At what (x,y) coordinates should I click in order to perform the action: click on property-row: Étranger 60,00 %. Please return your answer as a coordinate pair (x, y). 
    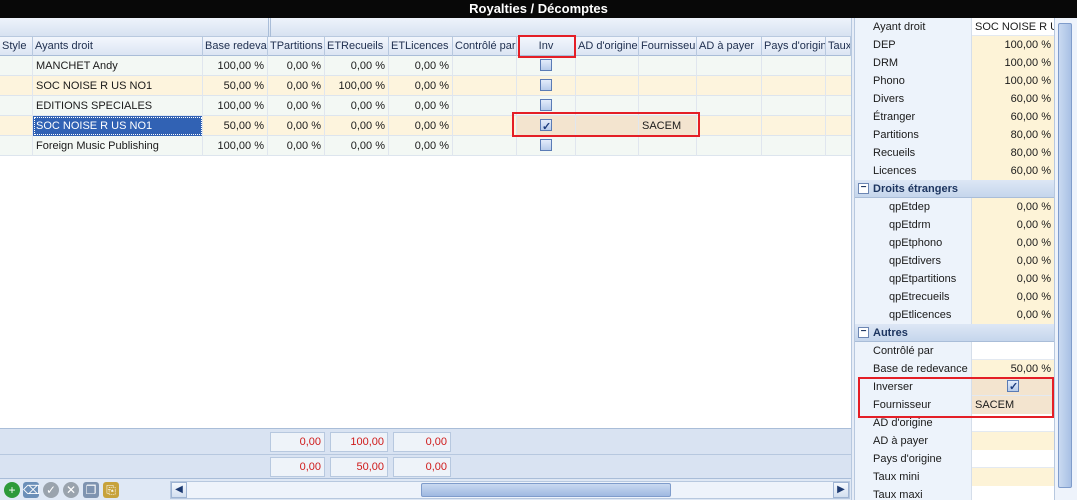
    Looking at the image, I should click on (954, 117).